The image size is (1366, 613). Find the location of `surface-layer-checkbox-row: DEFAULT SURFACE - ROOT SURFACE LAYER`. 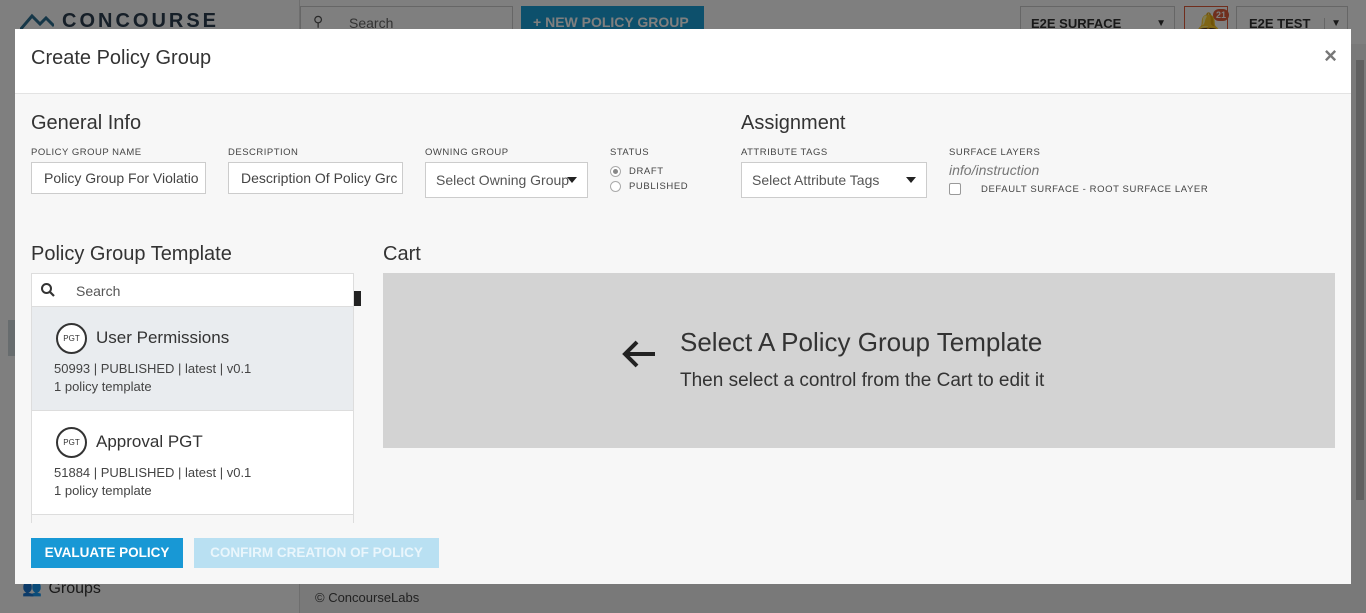

surface-layer-checkbox-row: DEFAULT SURFACE - ROOT SURFACE LAYER is located at coordinates (1078, 189).